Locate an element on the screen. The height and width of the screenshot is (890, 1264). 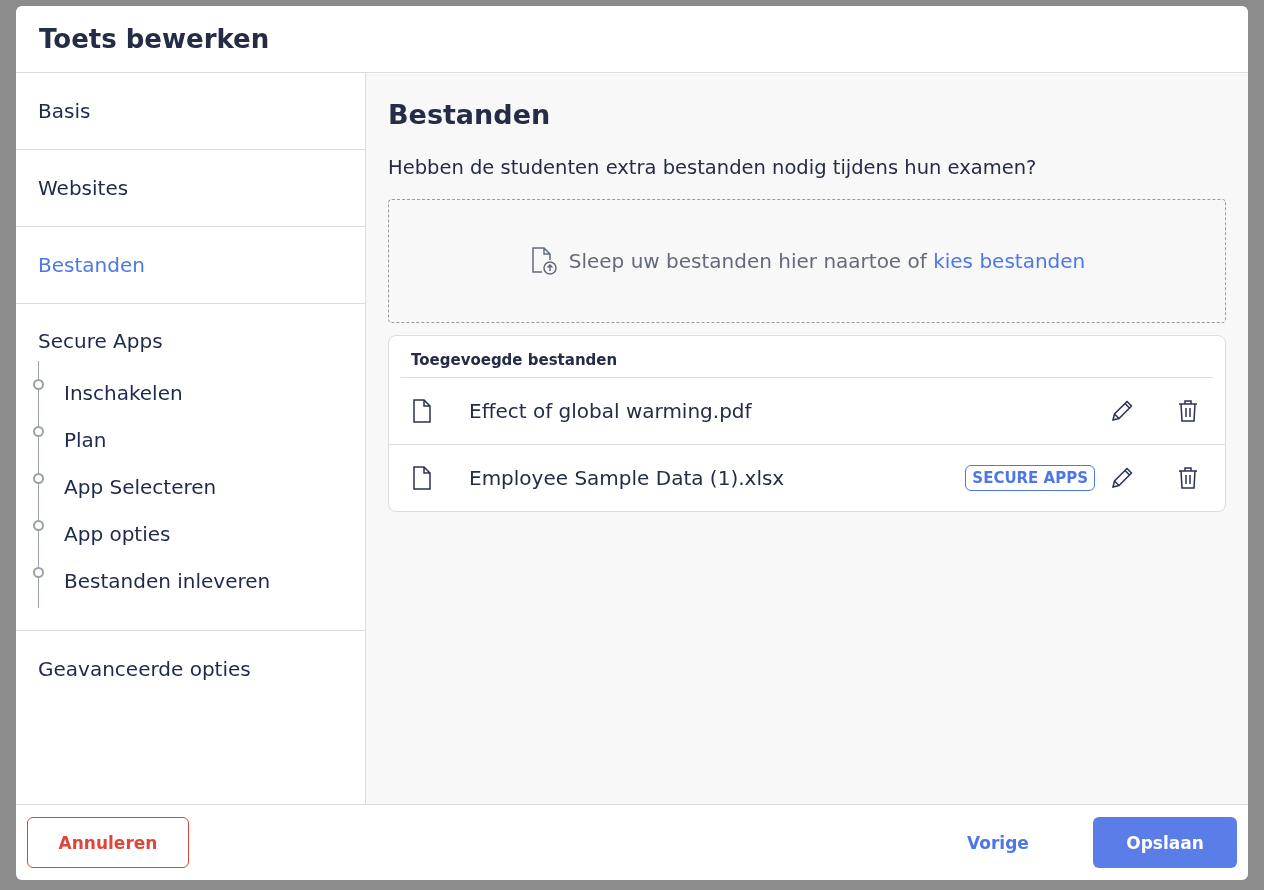
cancel-button: Annuleren is located at coordinates (108, 842).